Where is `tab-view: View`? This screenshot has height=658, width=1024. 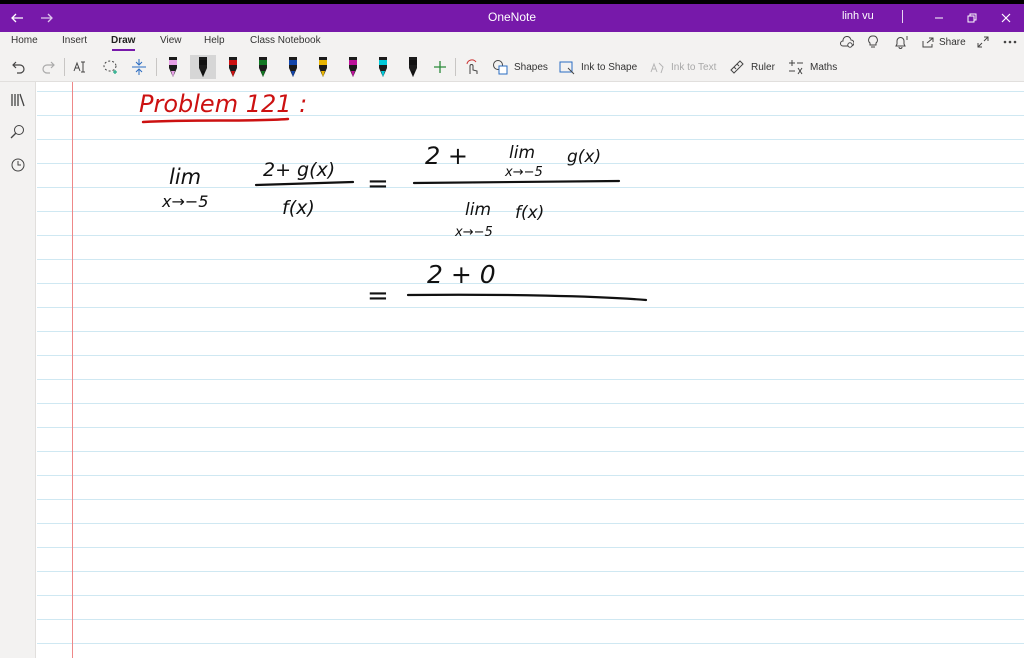 tab-view: View is located at coordinates (171, 40).